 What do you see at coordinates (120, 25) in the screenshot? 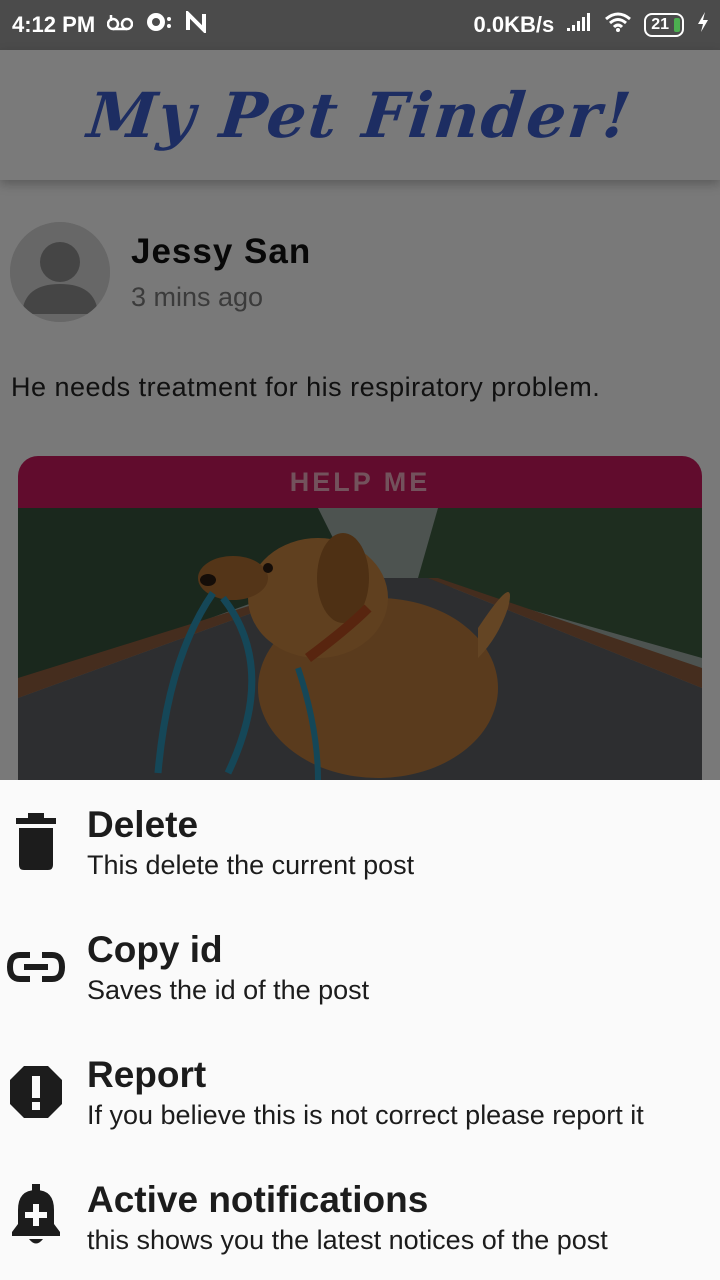
I see `voicemail-icon` at bounding box center [120, 25].